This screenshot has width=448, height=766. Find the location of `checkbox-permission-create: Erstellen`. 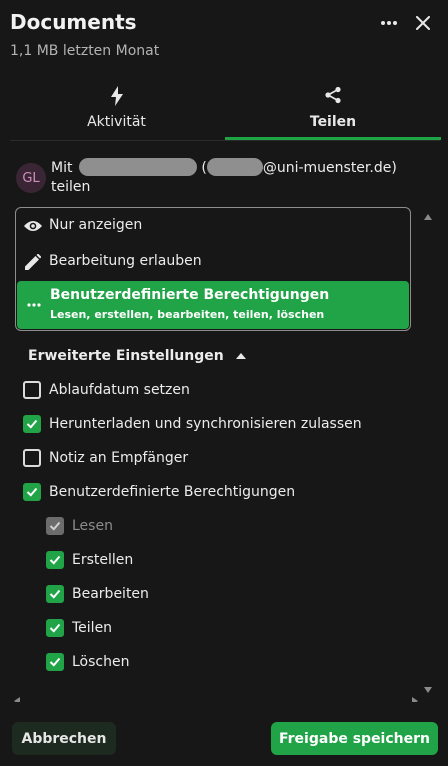

checkbox-permission-create: Erstellen is located at coordinates (89, 560).